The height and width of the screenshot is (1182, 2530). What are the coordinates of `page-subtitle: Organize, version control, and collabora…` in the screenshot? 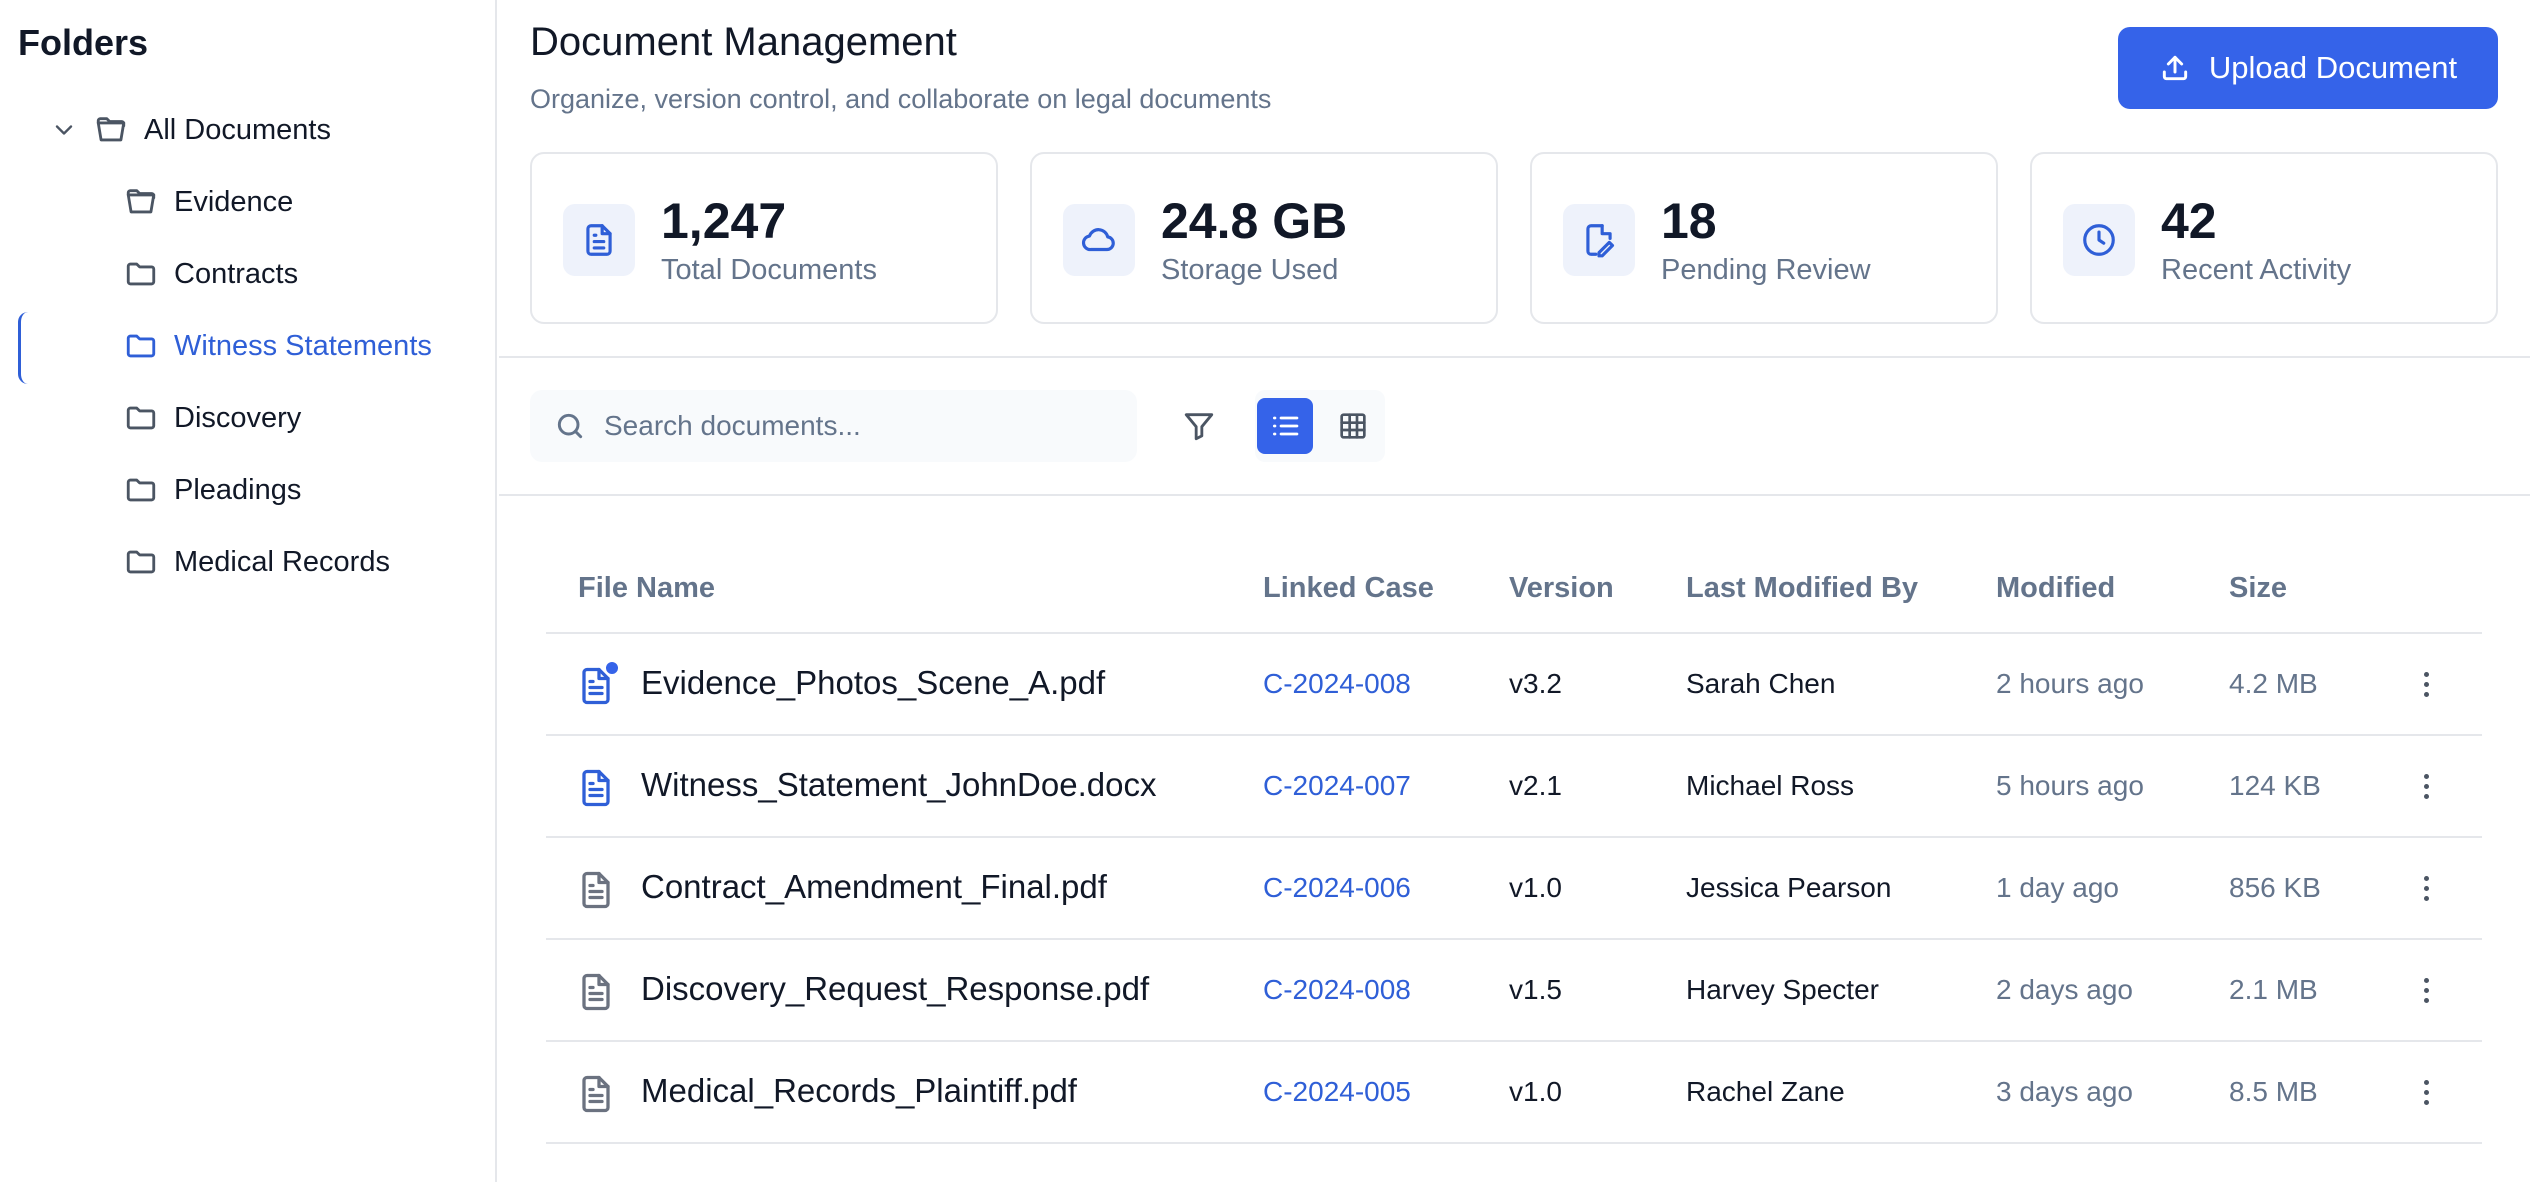 It's located at (901, 99).